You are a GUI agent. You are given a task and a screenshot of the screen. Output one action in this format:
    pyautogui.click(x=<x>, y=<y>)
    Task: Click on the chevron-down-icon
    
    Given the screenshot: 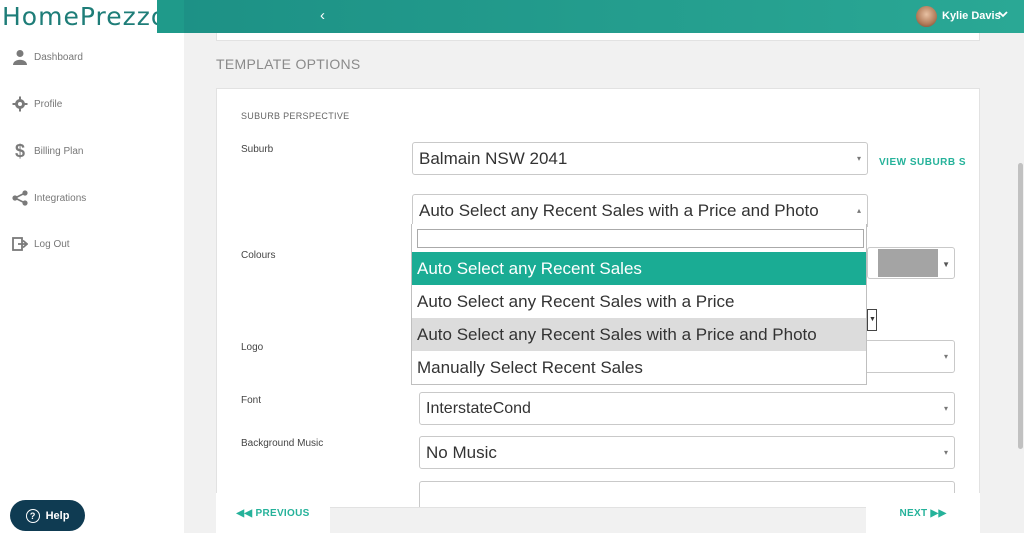 What is the action you would take?
    pyautogui.click(x=1003, y=15)
    